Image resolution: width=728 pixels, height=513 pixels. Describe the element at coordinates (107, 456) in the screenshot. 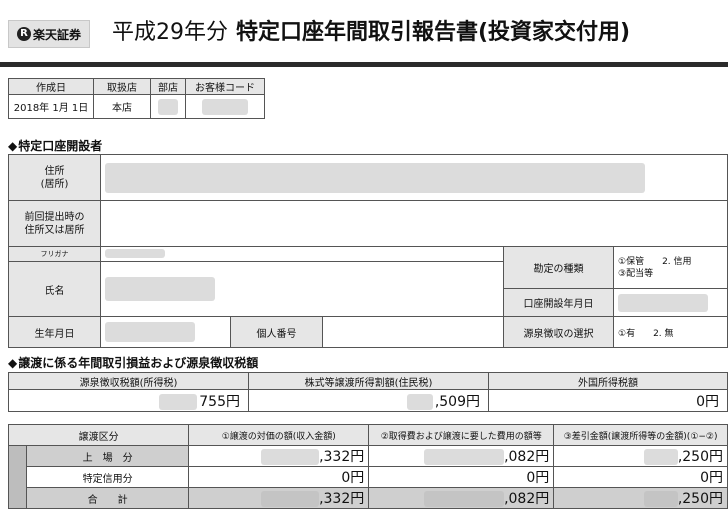

I see `row-label: 上 場 分` at that location.